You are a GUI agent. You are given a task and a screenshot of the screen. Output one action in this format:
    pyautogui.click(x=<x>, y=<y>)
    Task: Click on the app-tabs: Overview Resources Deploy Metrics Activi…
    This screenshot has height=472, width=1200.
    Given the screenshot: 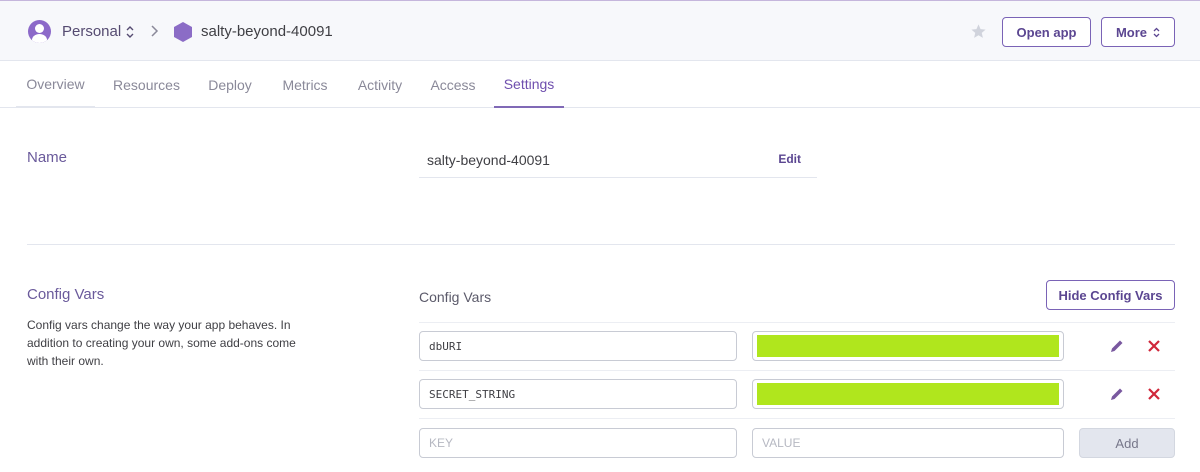 What is the action you would take?
    pyautogui.click(x=600, y=84)
    